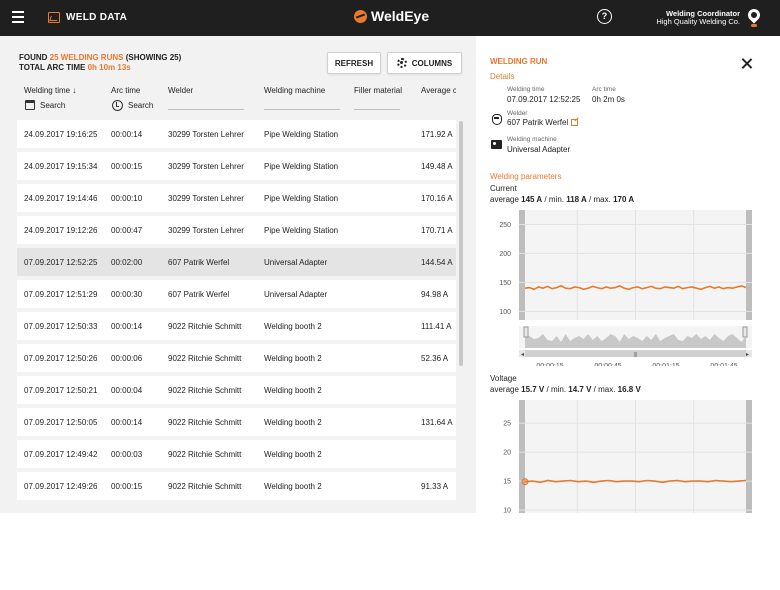  What do you see at coordinates (378, 90) in the screenshot?
I see `column-filler-material: Filler material` at bounding box center [378, 90].